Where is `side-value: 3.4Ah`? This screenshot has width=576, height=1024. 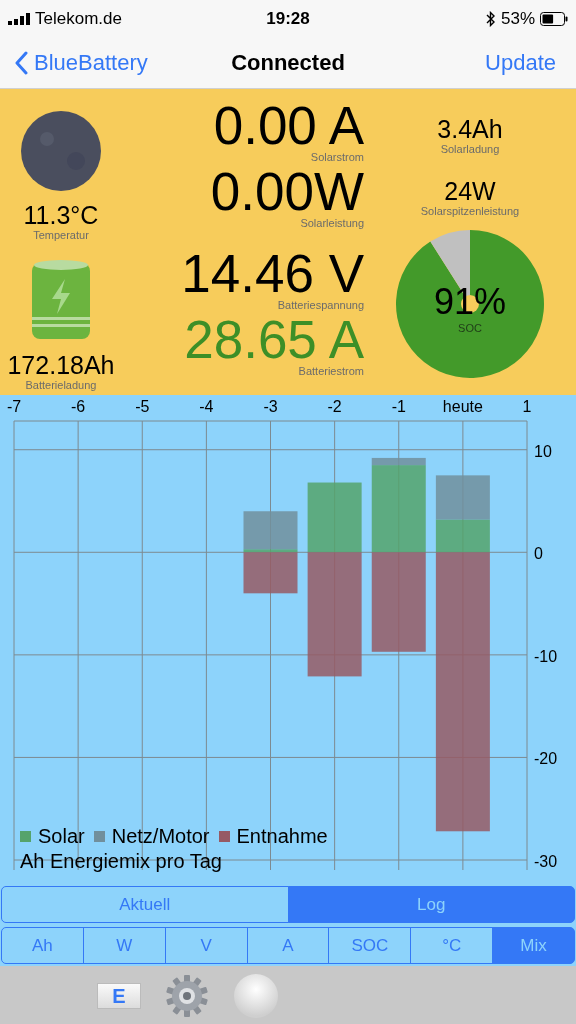 side-value: 3.4Ah is located at coordinates (470, 129).